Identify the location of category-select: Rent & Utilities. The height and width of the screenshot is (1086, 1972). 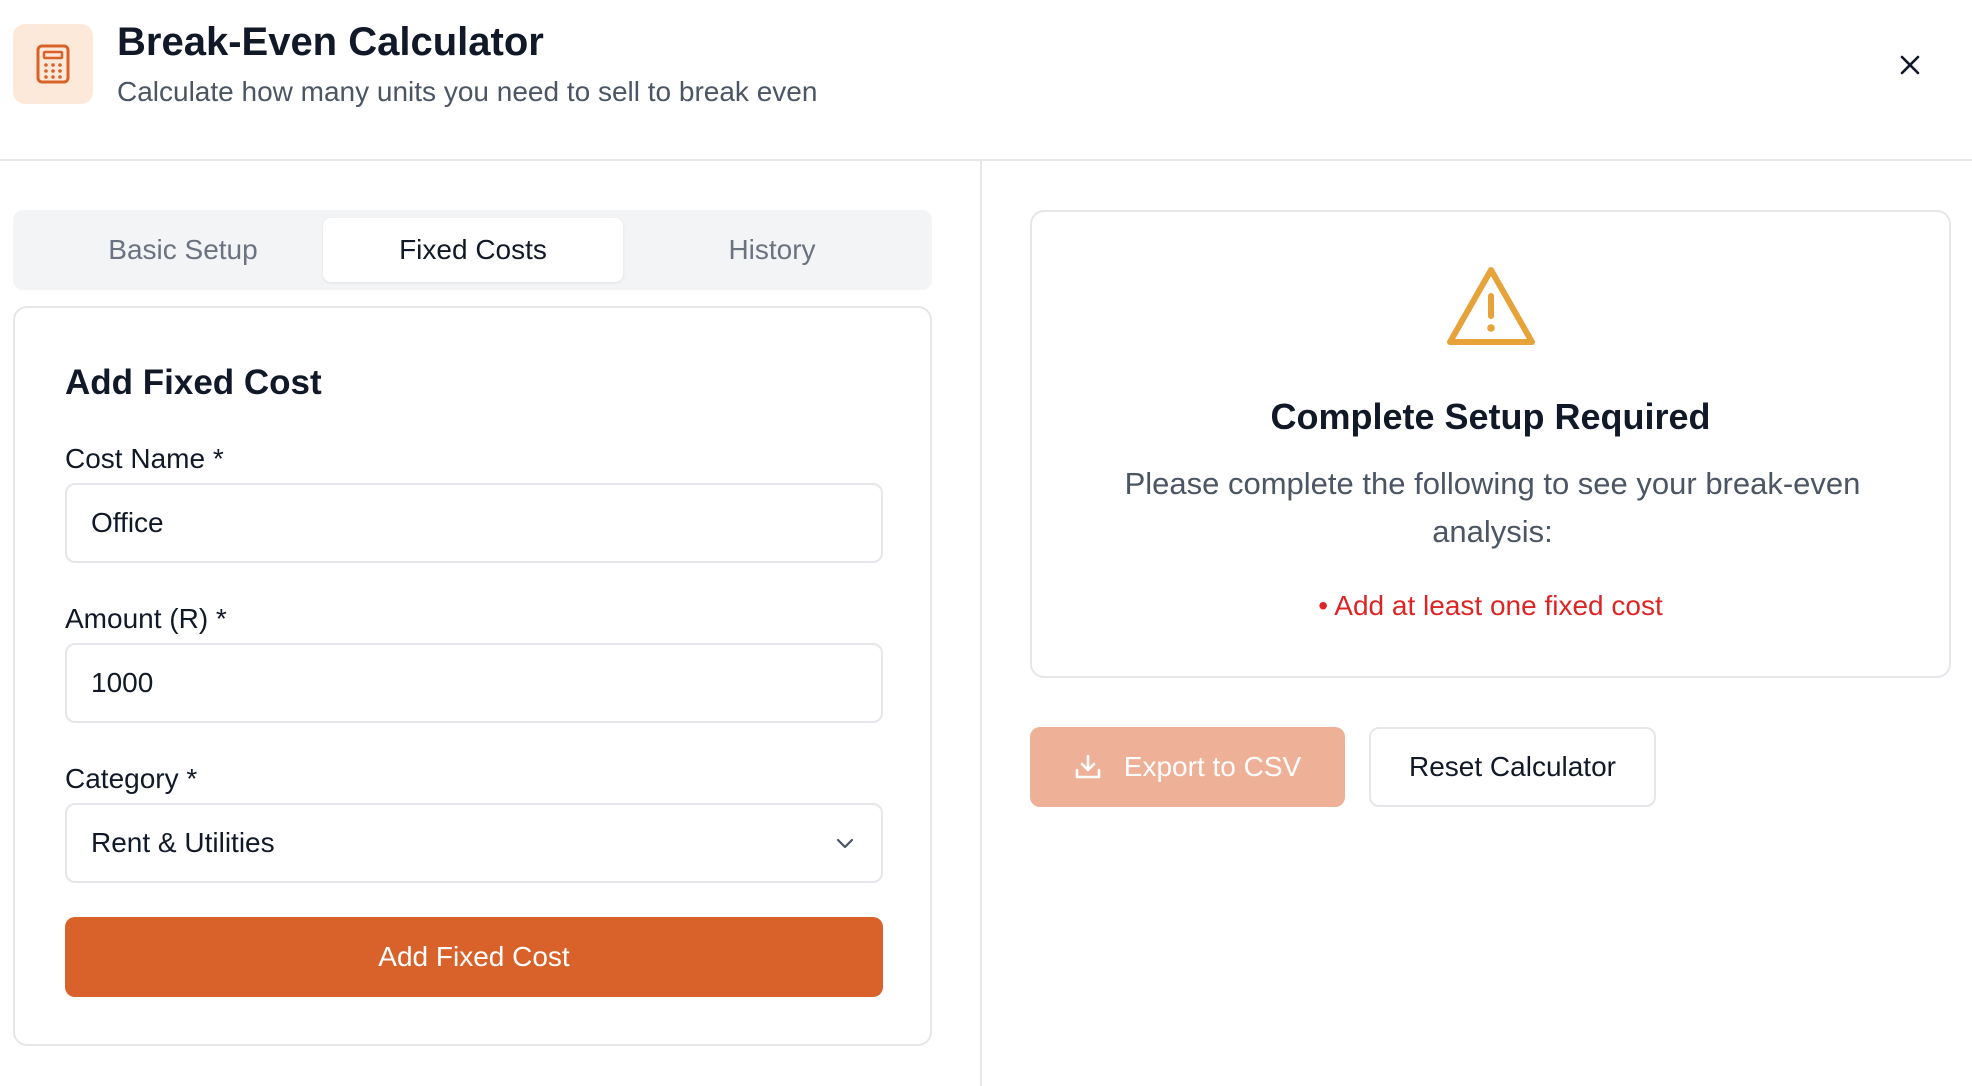
(474, 843).